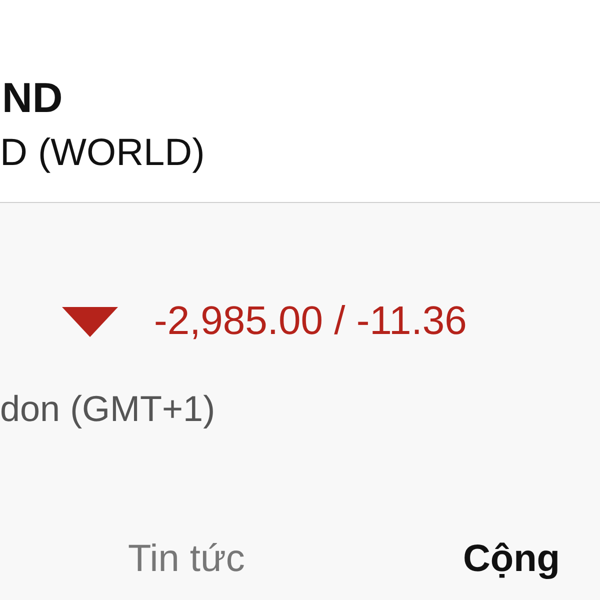  Describe the element at coordinates (108, 409) in the screenshot. I see `timezone-label: don (GMT+1)` at that location.